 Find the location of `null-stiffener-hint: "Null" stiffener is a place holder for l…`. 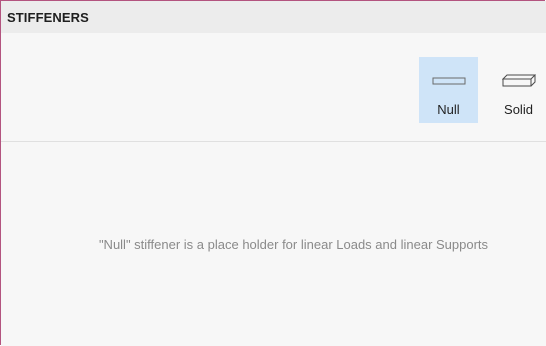

null-stiffener-hint: "Null" stiffener is a place holder for l… is located at coordinates (293, 244).